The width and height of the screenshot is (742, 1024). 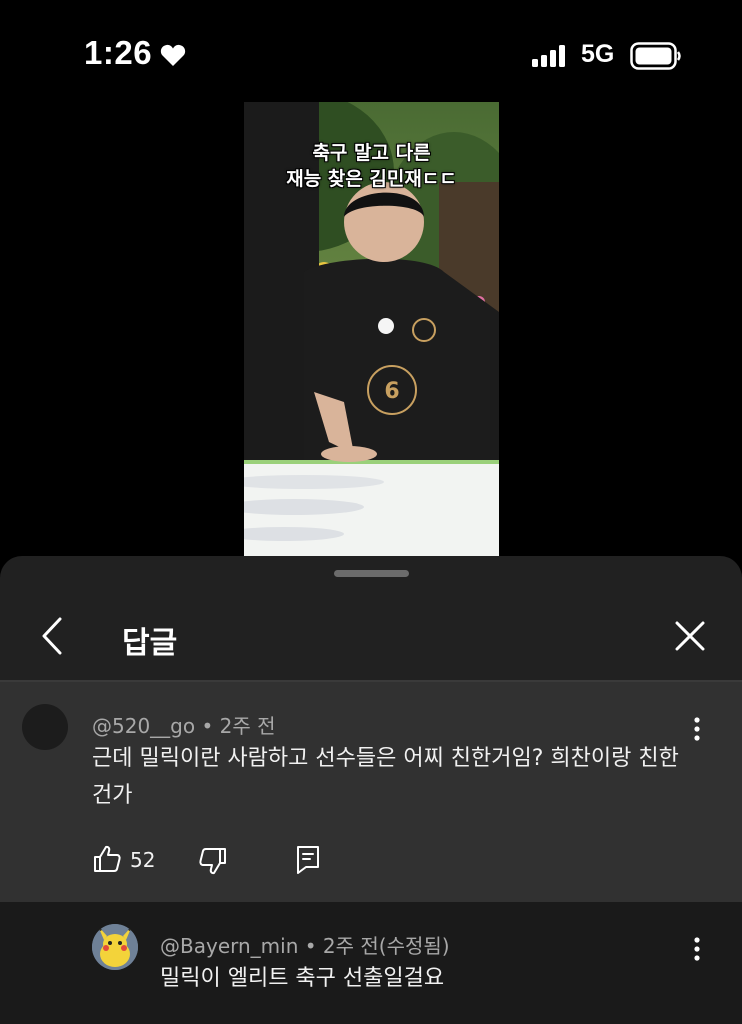 I want to click on reply-meta: @Bayern_min • 2주 전(수정됨), so click(x=305, y=944).